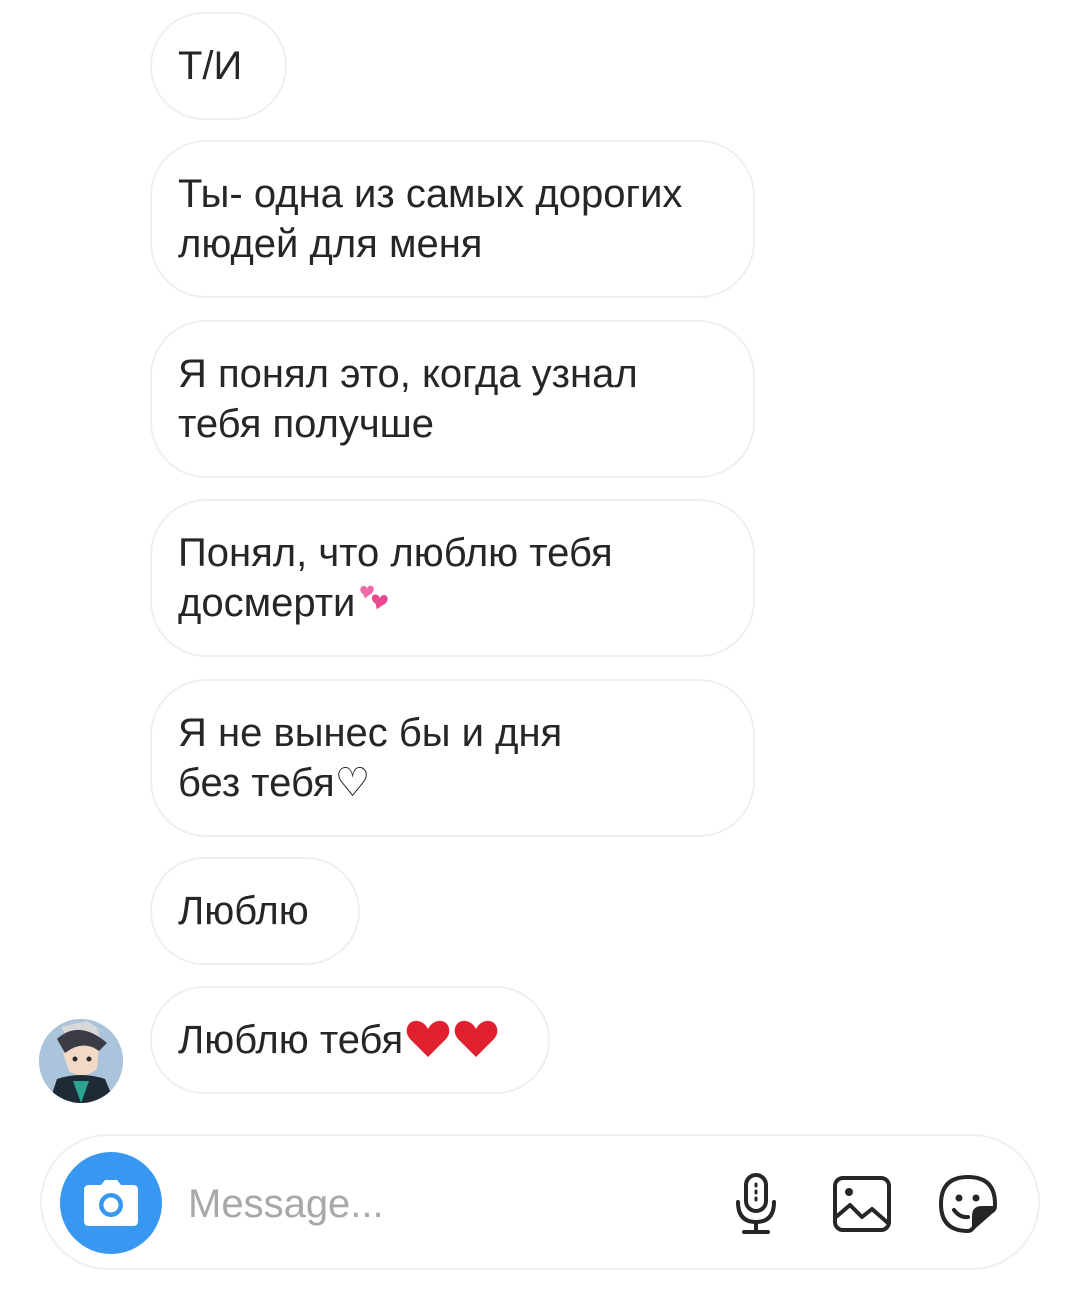  I want to click on message-bubble: Я не вынес бы и дня без тебя♡, so click(452, 758).